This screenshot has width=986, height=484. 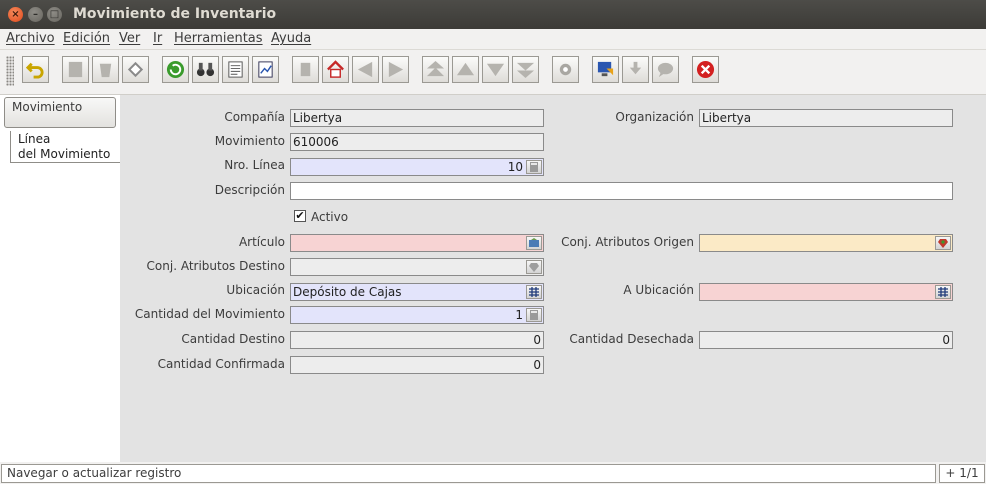 I want to click on print-button, so click(x=565, y=69).